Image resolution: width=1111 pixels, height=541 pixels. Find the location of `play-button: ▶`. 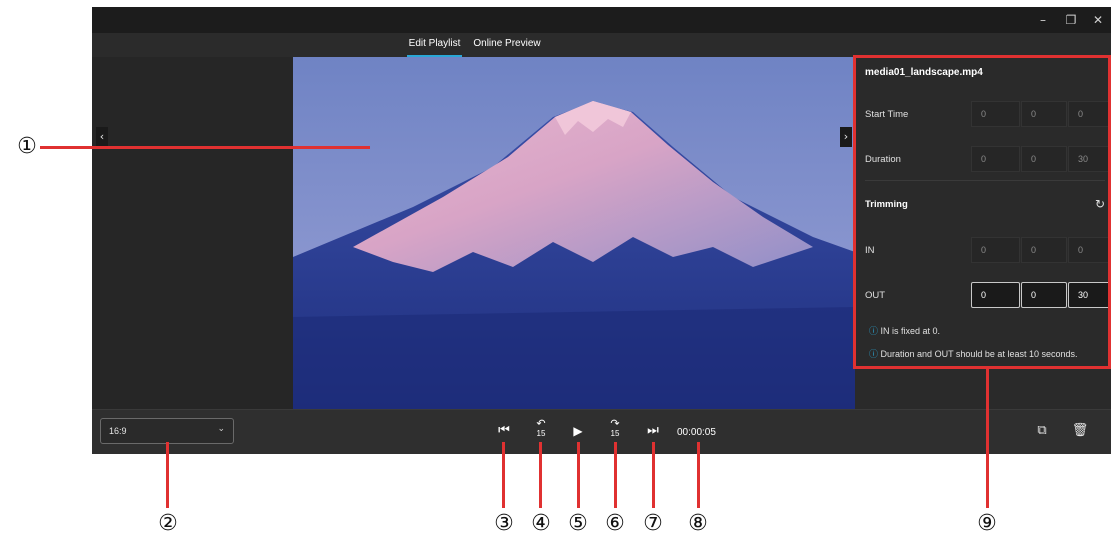

play-button: ▶ is located at coordinates (578, 431).